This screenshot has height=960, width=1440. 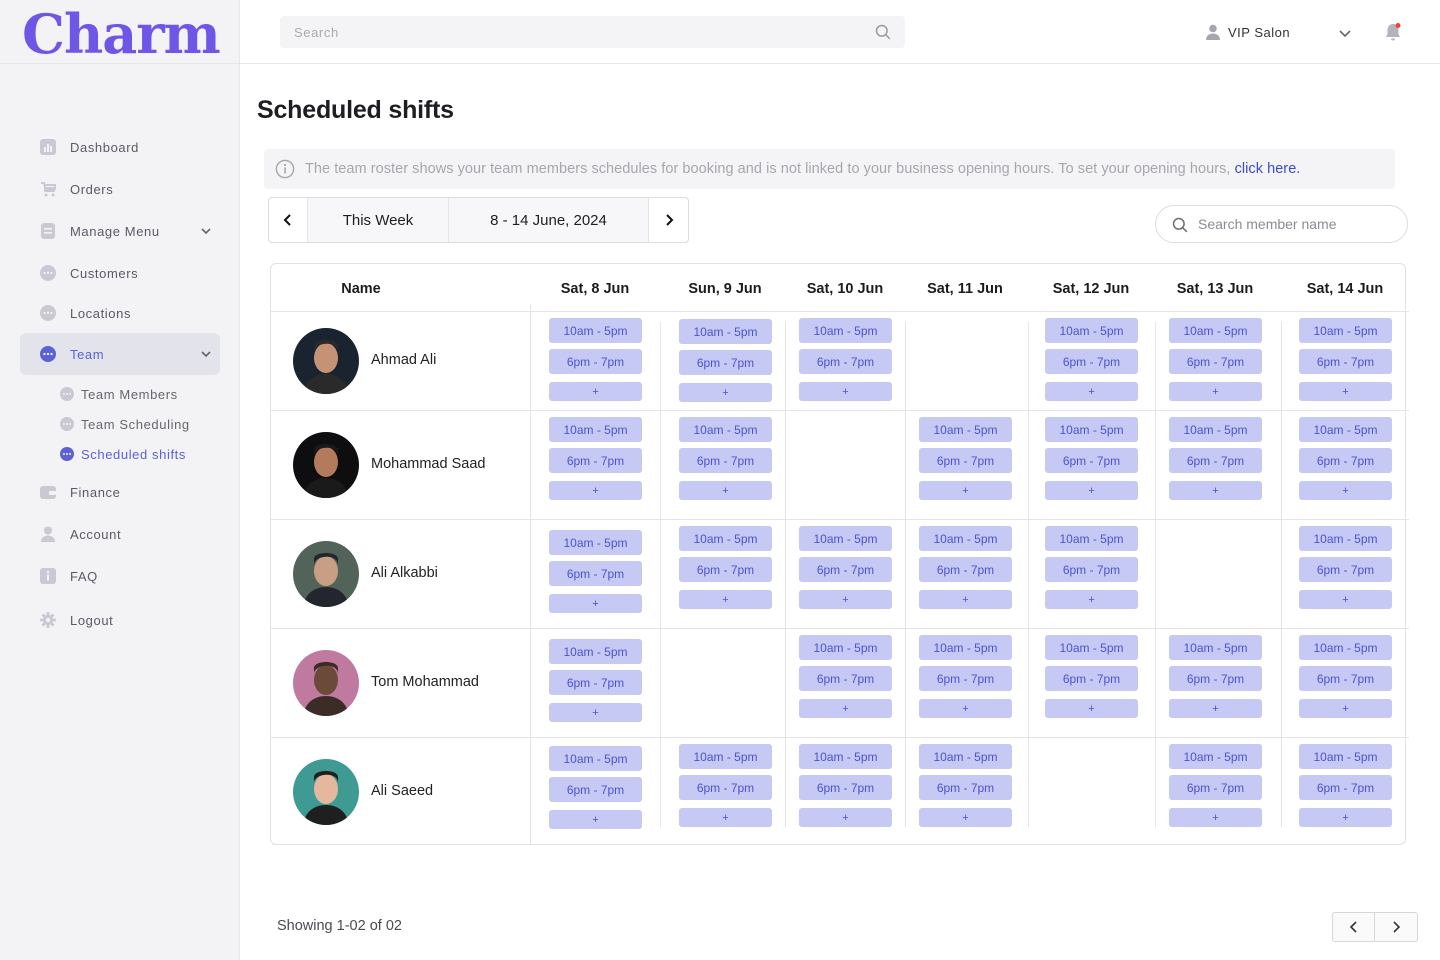 I want to click on search-input, so click(x=570, y=32).